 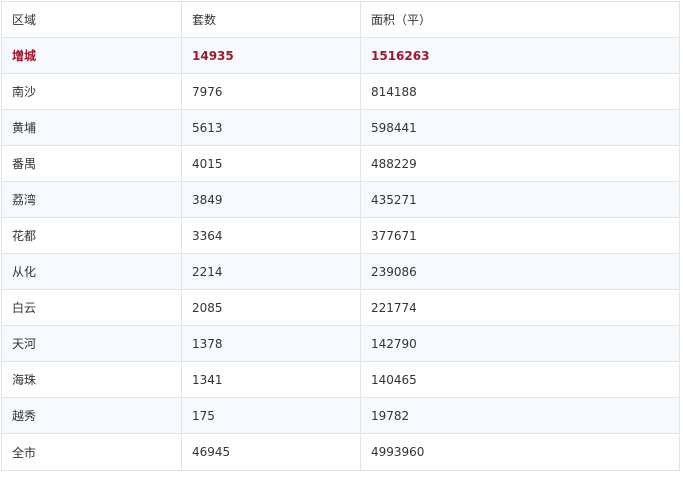 What do you see at coordinates (92, 452) in the screenshot?
I see `district-cell: 全市` at bounding box center [92, 452].